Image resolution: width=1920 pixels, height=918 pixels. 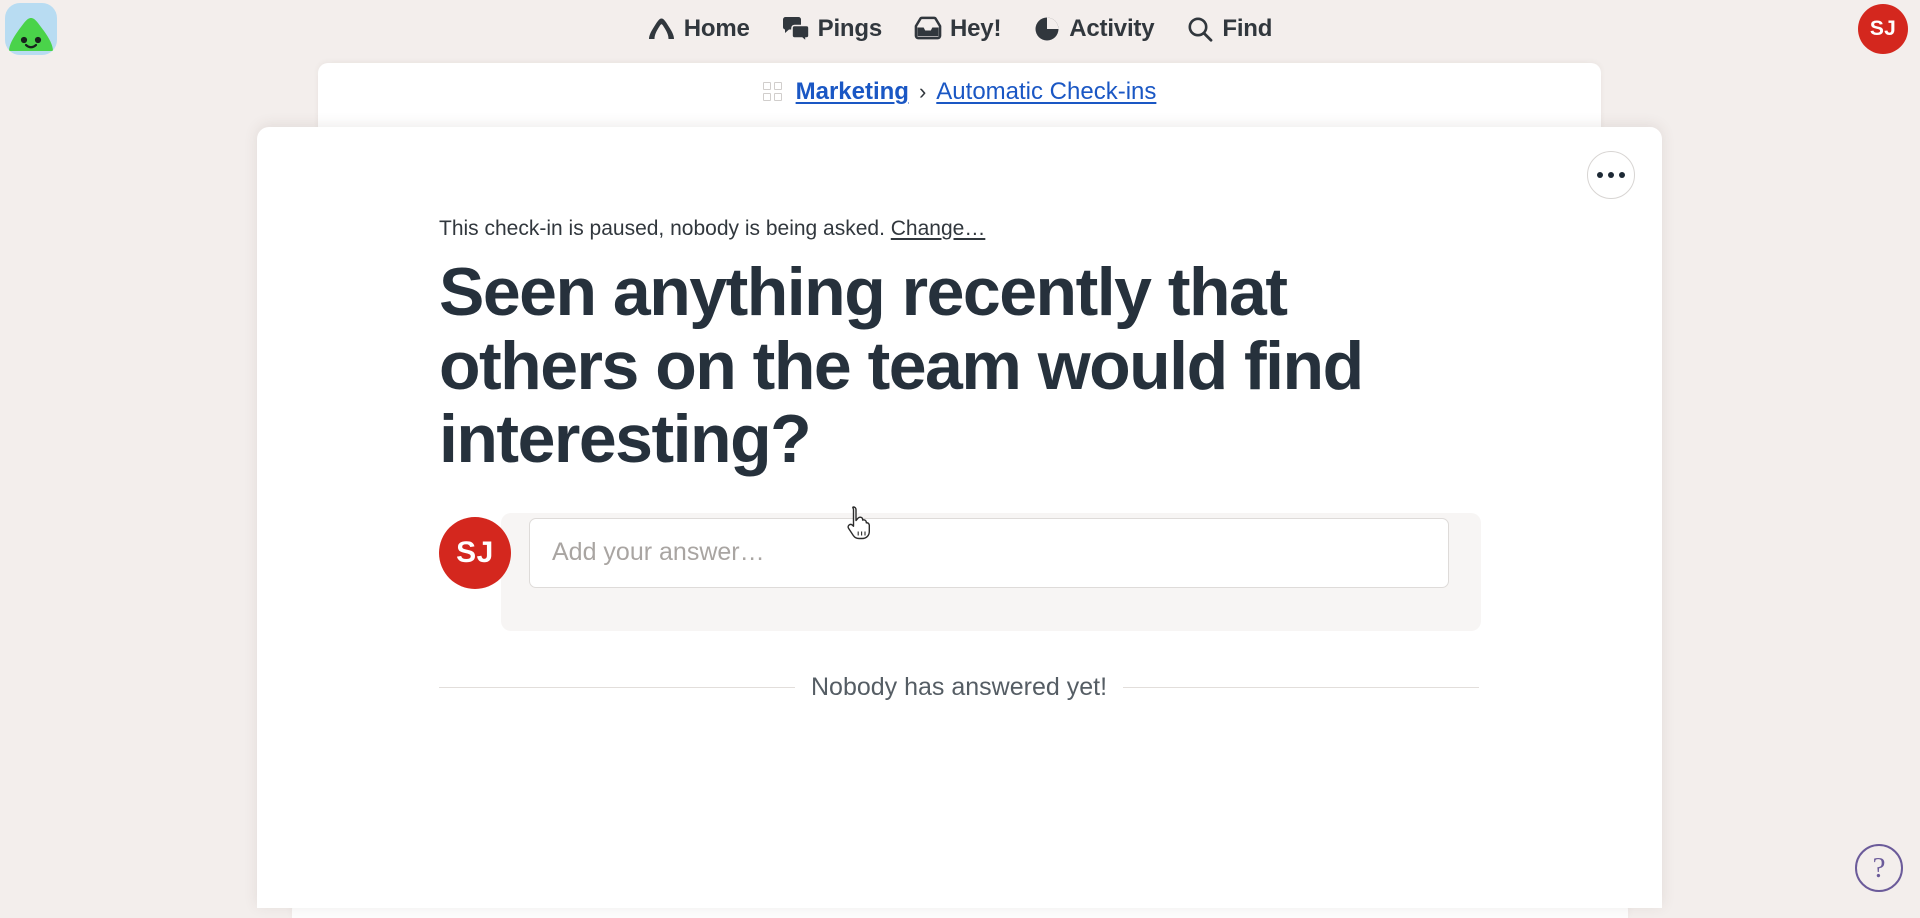 I want to click on more-options-button, so click(x=1611, y=175).